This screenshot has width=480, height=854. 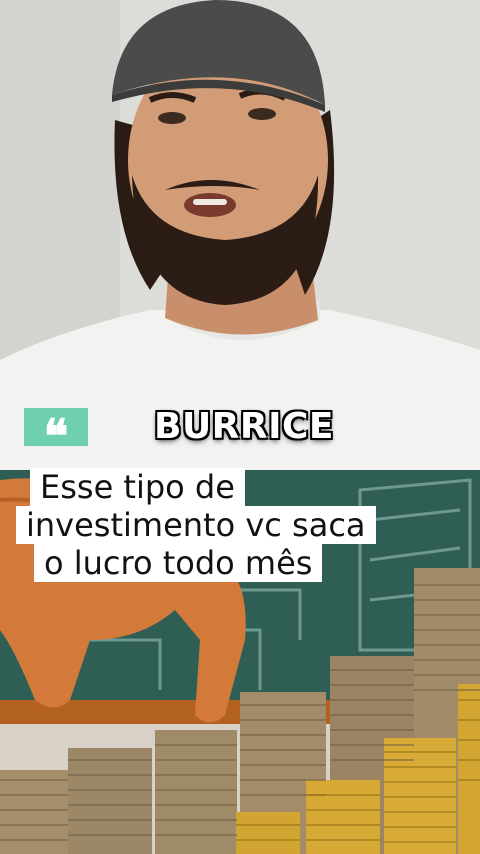 I want to click on caption-line-3: o lucro todo mês, so click(x=178, y=563).